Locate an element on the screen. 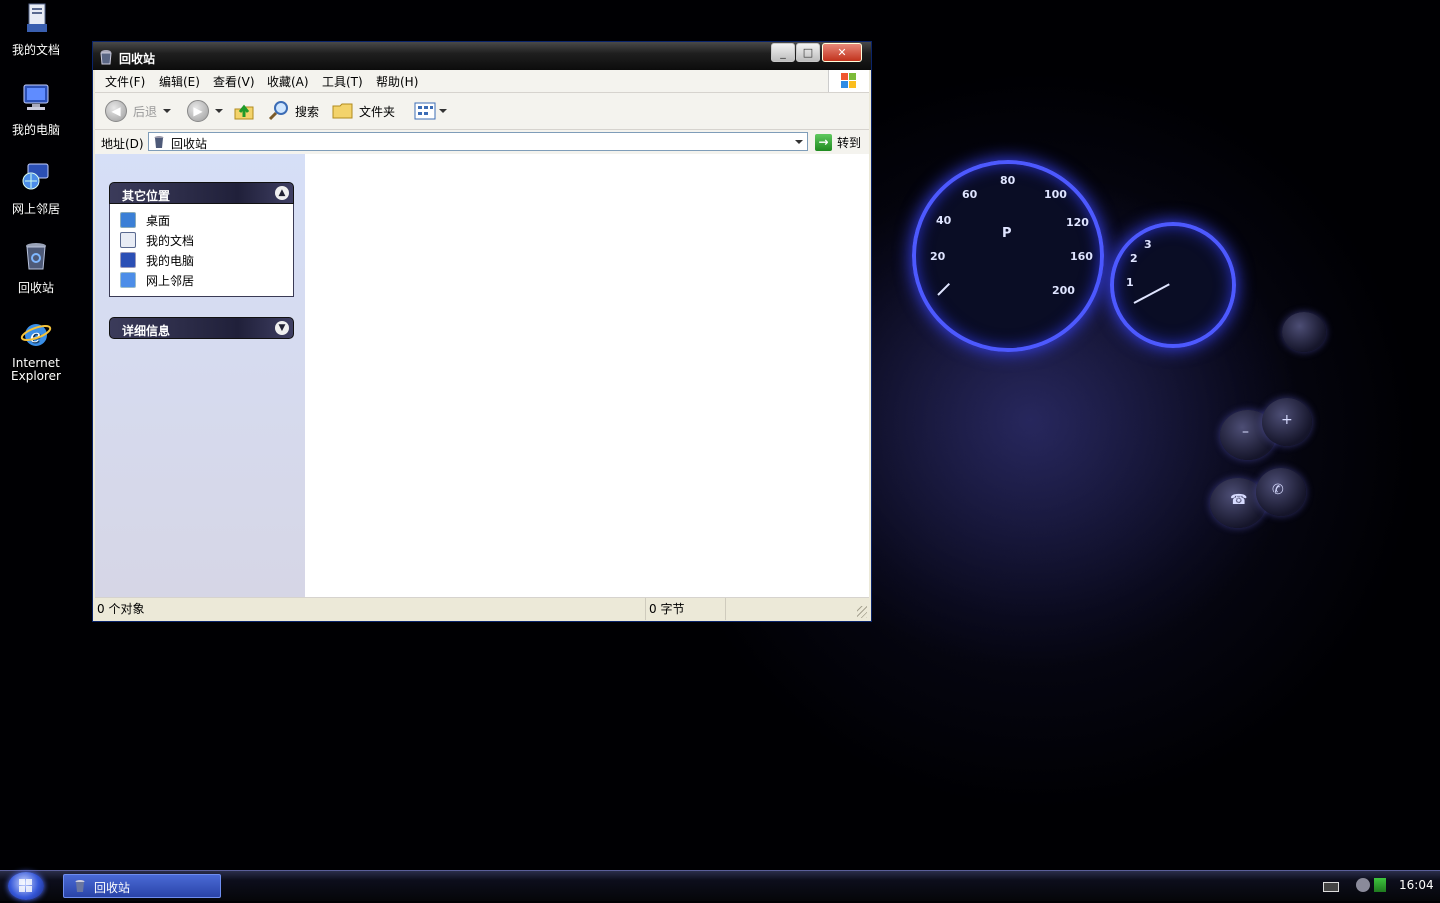 The image size is (1440, 903). menu-favorites: 收藏(A) is located at coordinates (288, 81).